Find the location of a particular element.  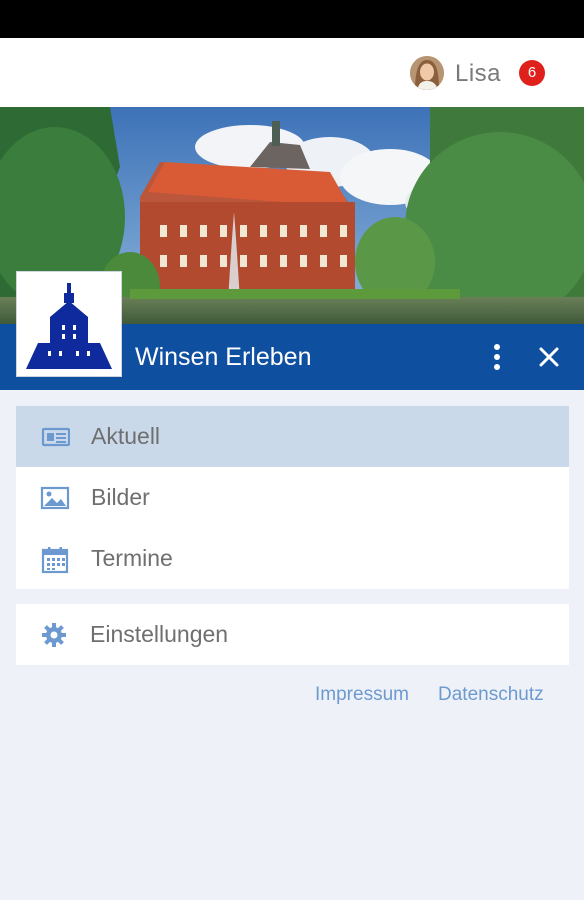

image-icon is located at coordinates (55, 498).